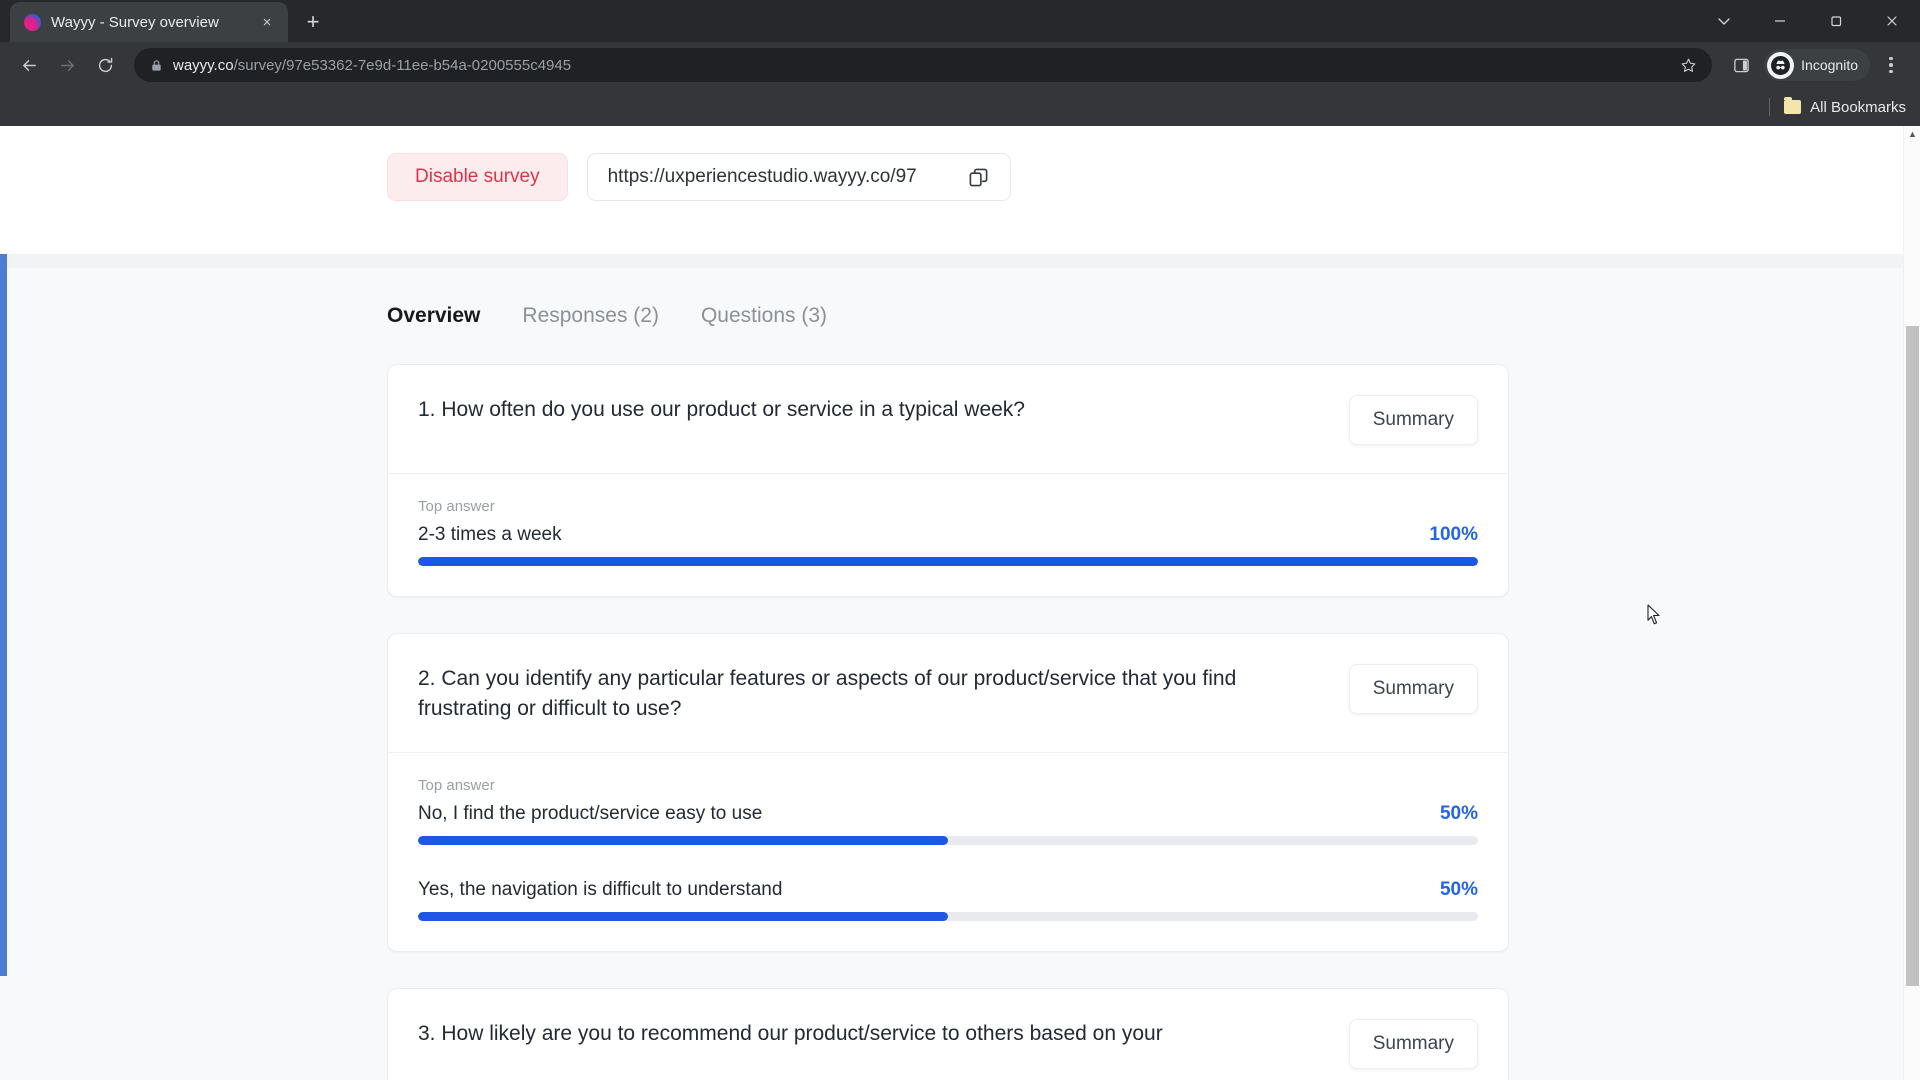 This screenshot has height=1080, width=1920. Describe the element at coordinates (1793, 105) in the screenshot. I see `folder-icon` at that location.